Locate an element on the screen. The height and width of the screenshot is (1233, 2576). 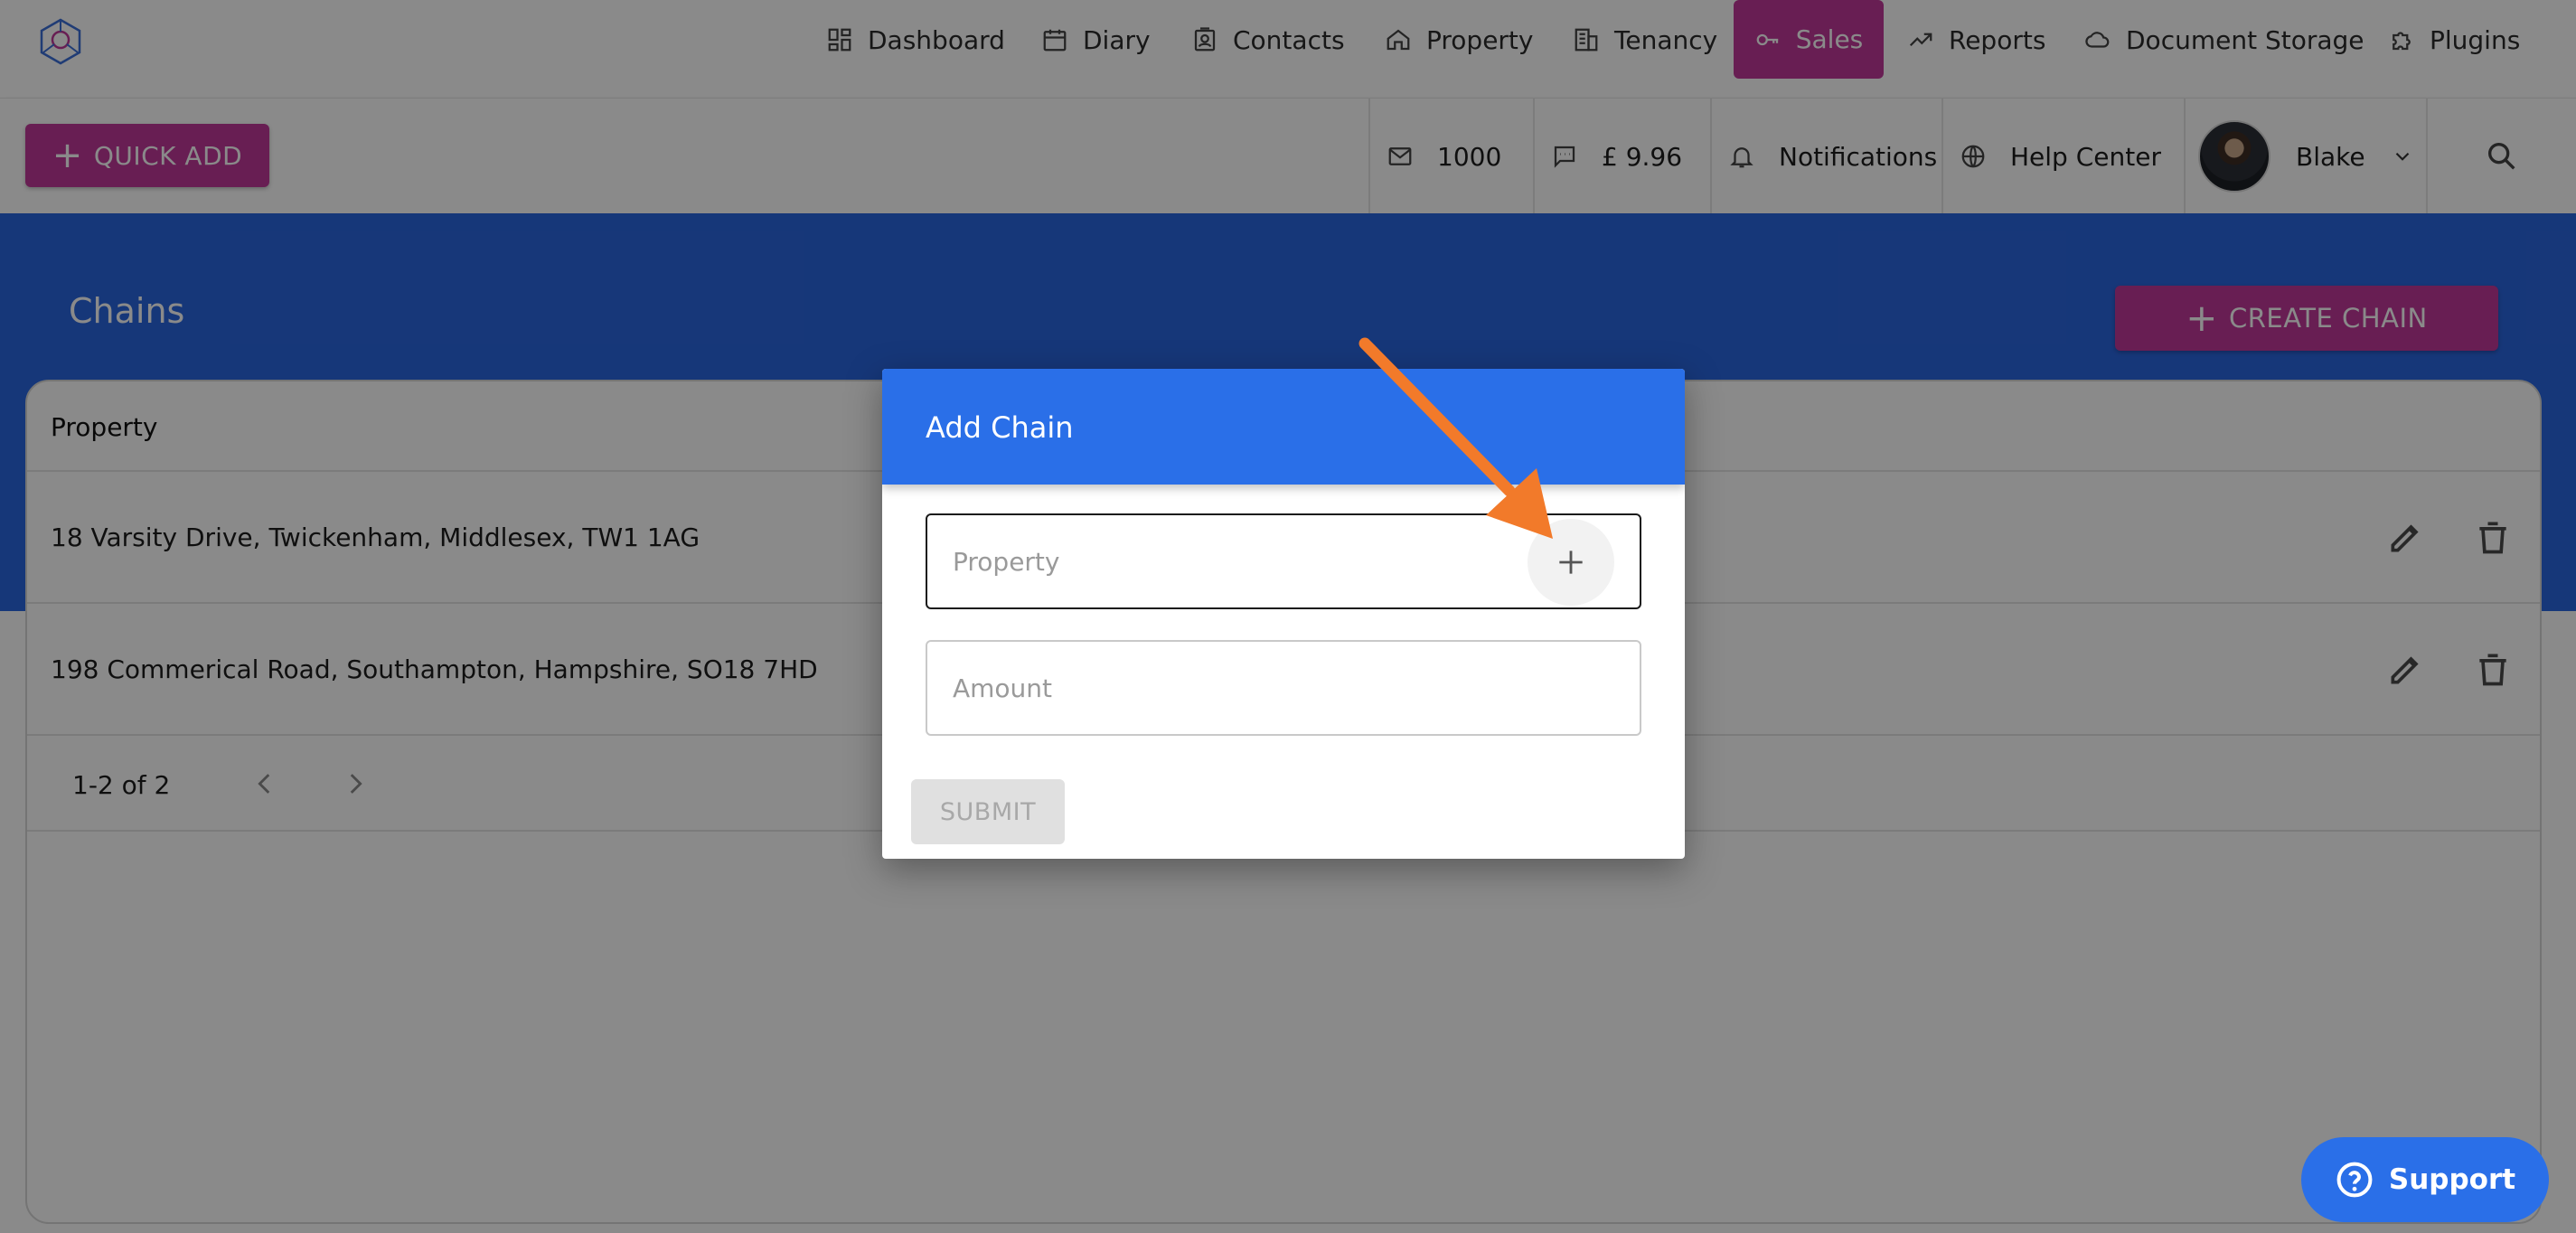
add-property-button is located at coordinates (1571, 562).